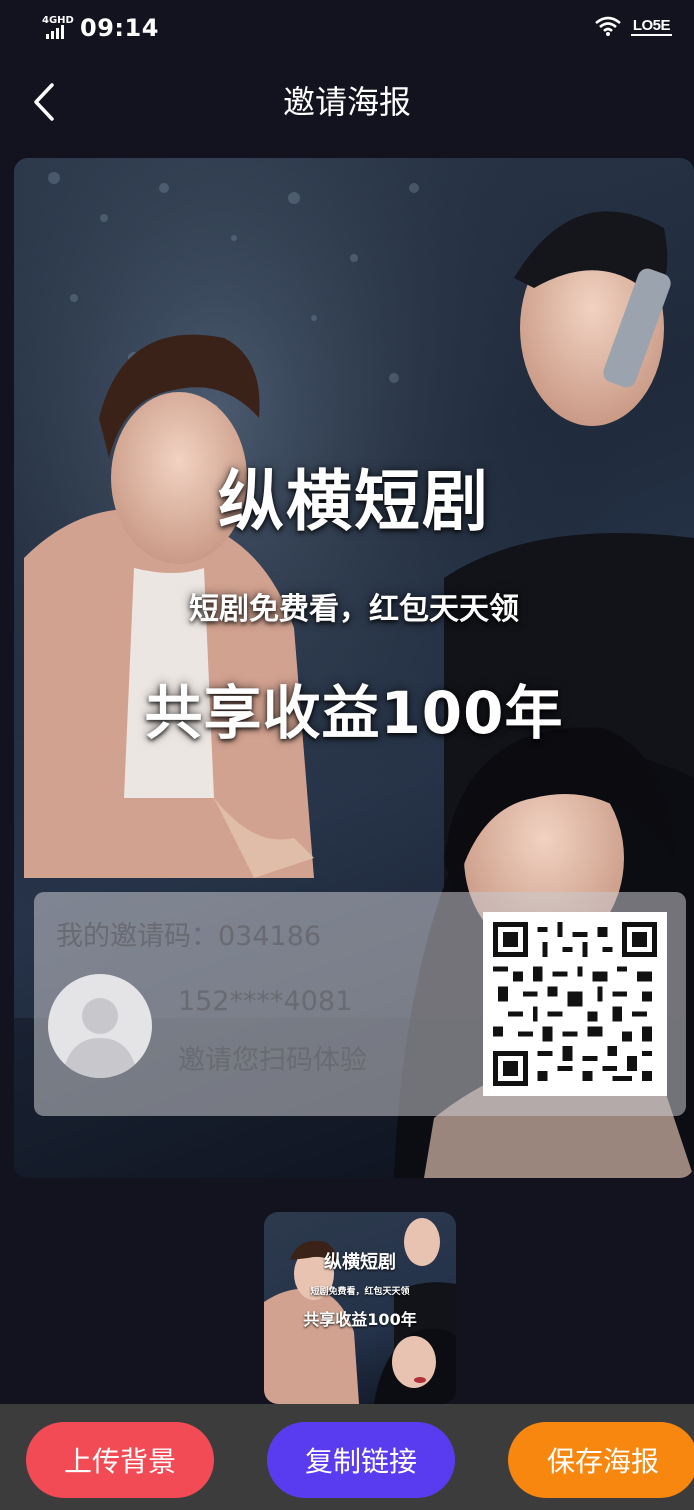 The image size is (694, 1510). What do you see at coordinates (119, 28) in the screenshot?
I see `status-time: 09:14` at bounding box center [119, 28].